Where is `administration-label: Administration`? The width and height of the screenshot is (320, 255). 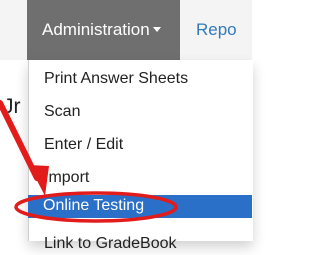
administration-label: Administration is located at coordinates (96, 29).